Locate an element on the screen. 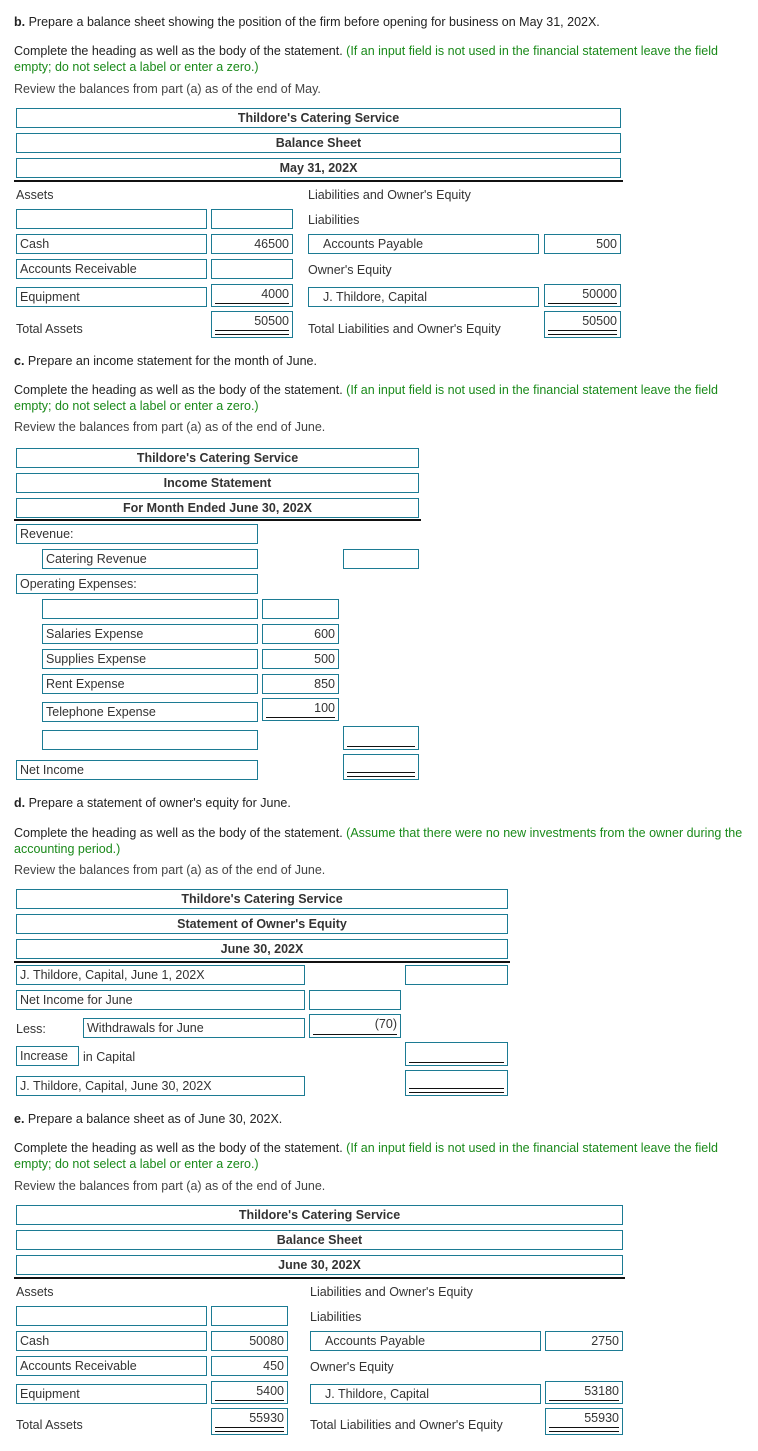 The height and width of the screenshot is (1451, 758). asset-value-input-equipment: 4000 is located at coordinates (252, 295).